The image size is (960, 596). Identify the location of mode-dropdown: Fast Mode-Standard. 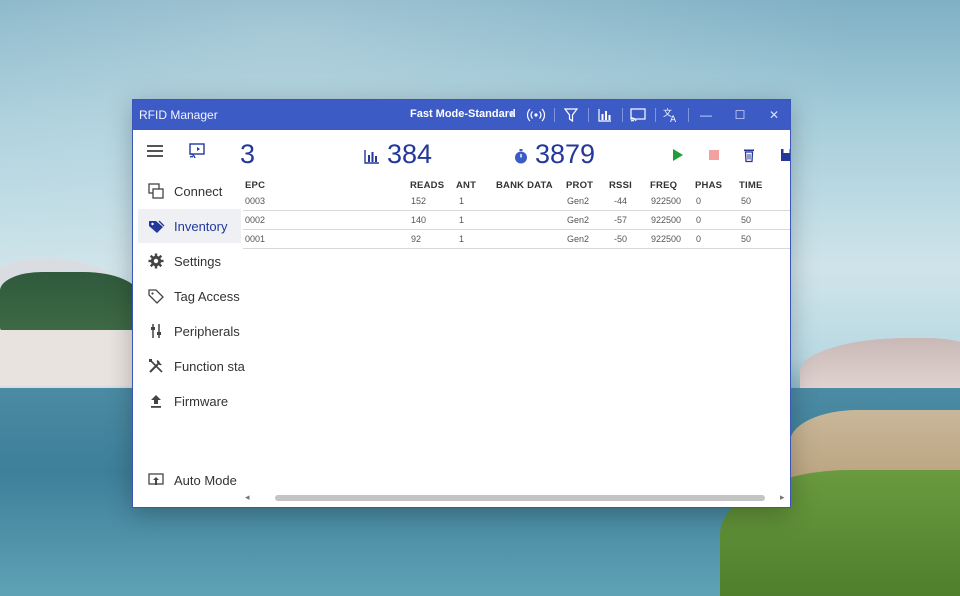
(463, 114).